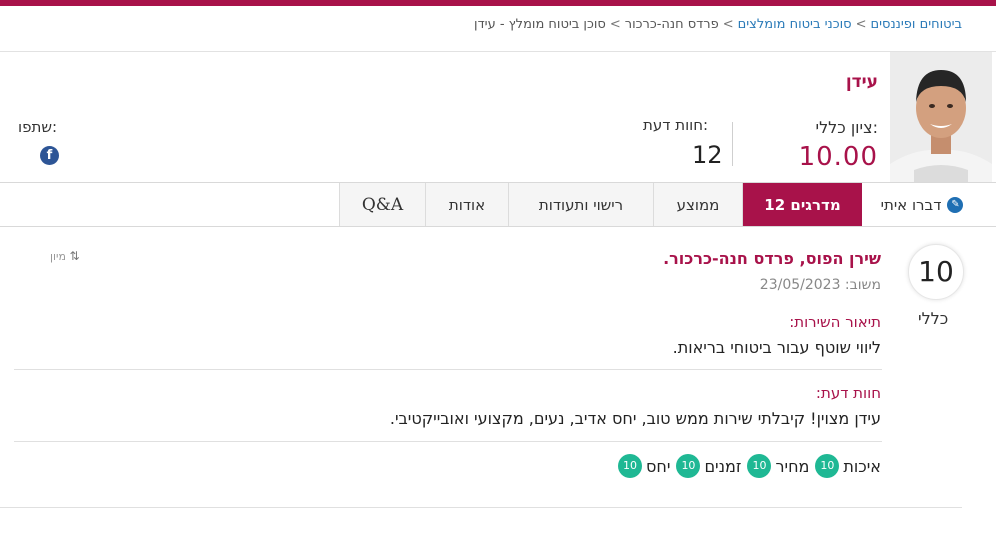 This screenshot has width=996, height=538. I want to click on stats-divider, so click(732, 144).